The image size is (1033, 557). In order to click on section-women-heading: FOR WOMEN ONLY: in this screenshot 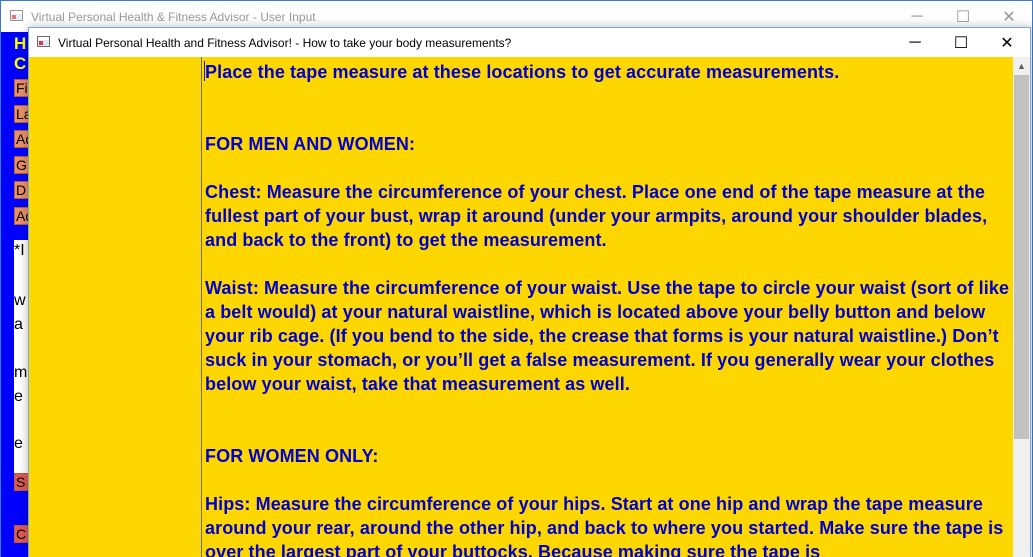, I will do `click(292, 456)`.